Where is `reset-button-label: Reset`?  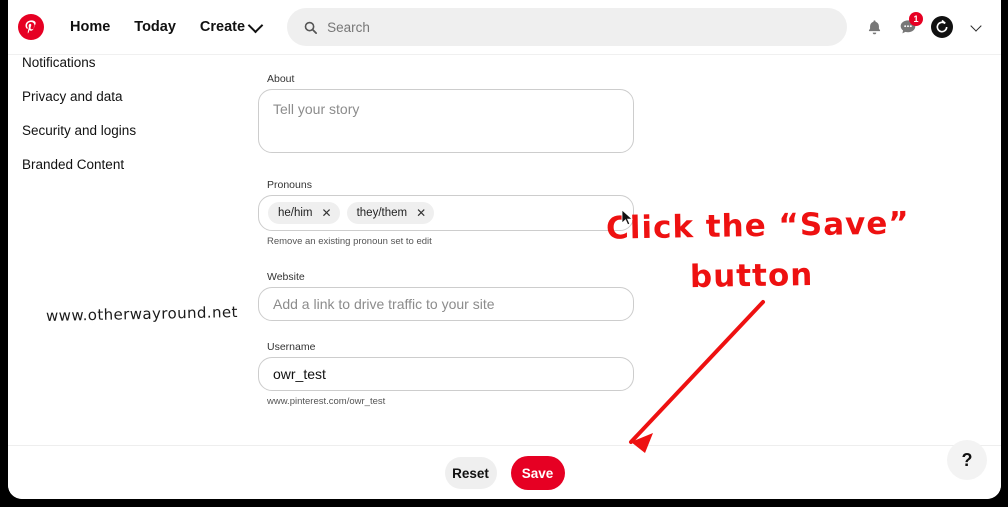 reset-button-label: Reset is located at coordinates (470, 473).